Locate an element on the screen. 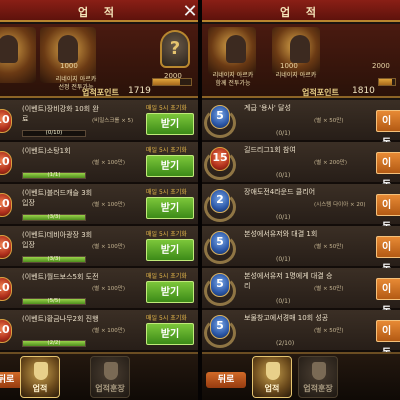 The image size is (400, 400). achievement-name: 보물창고에서경매 10회 성공 is located at coordinates (286, 318).